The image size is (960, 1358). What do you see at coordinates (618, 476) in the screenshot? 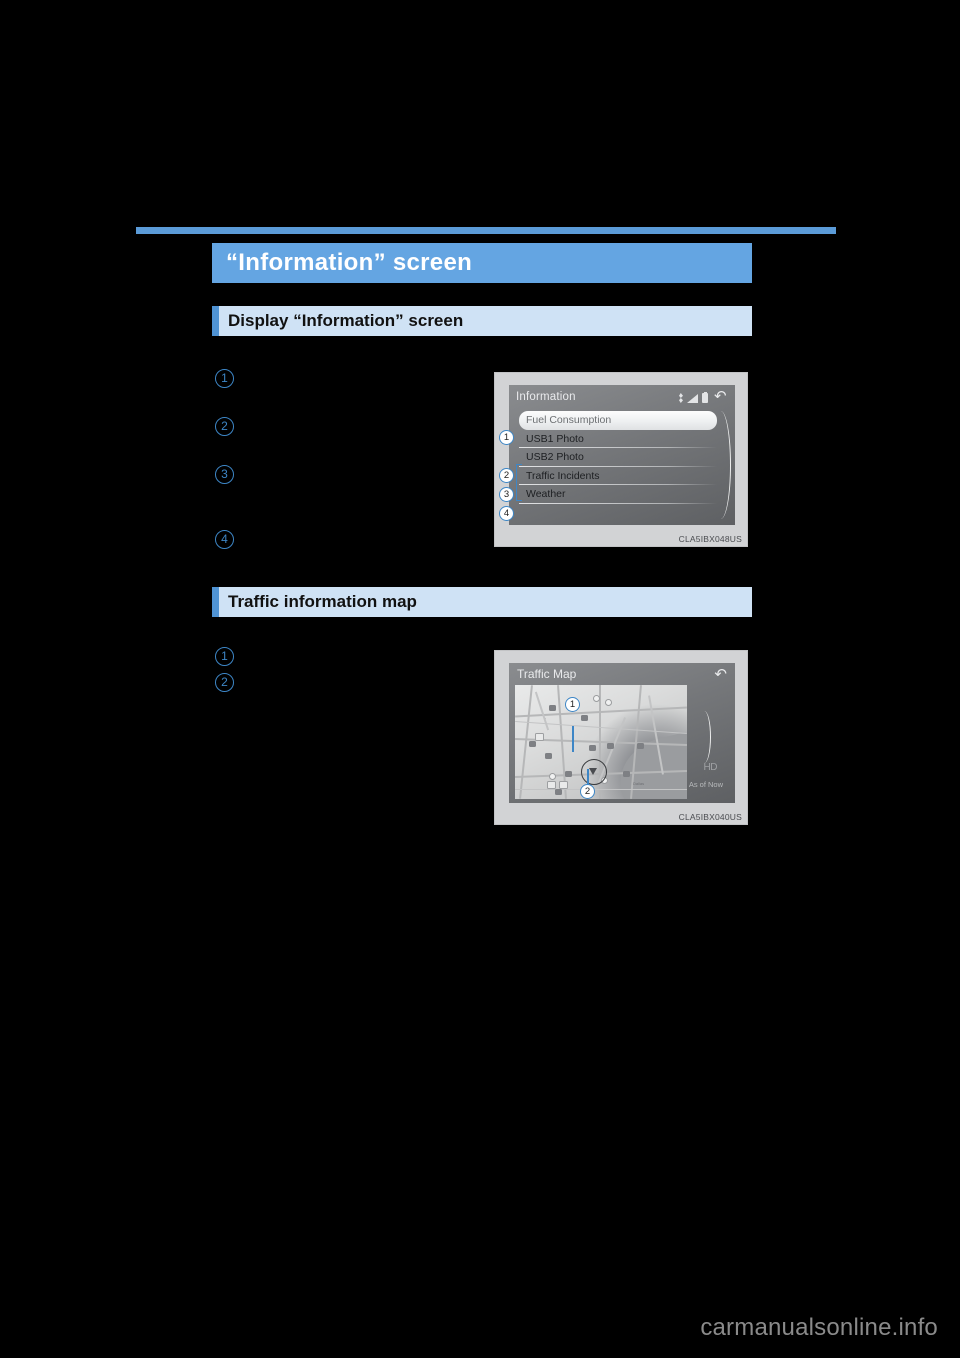
I see `menu-item-traffic-incidents: Traffic Incidents` at bounding box center [618, 476].